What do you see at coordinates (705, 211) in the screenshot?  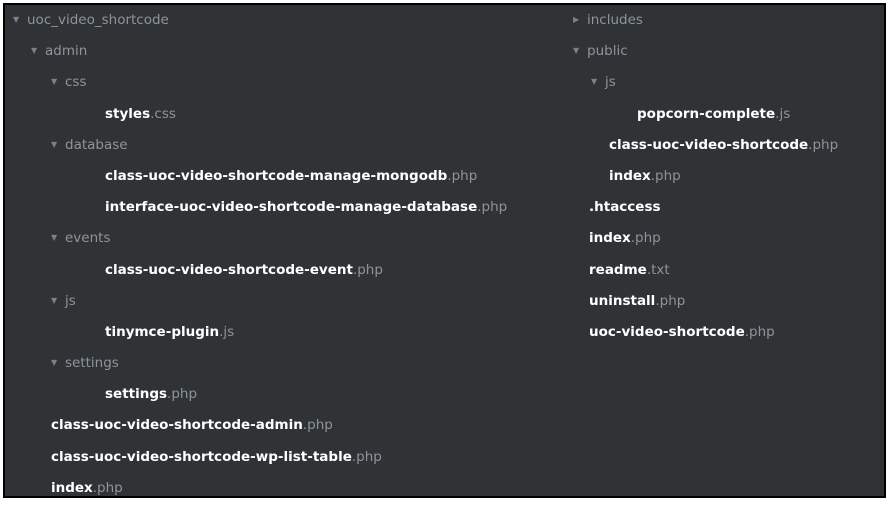 I see `file-htaccess: .htaccess` at bounding box center [705, 211].